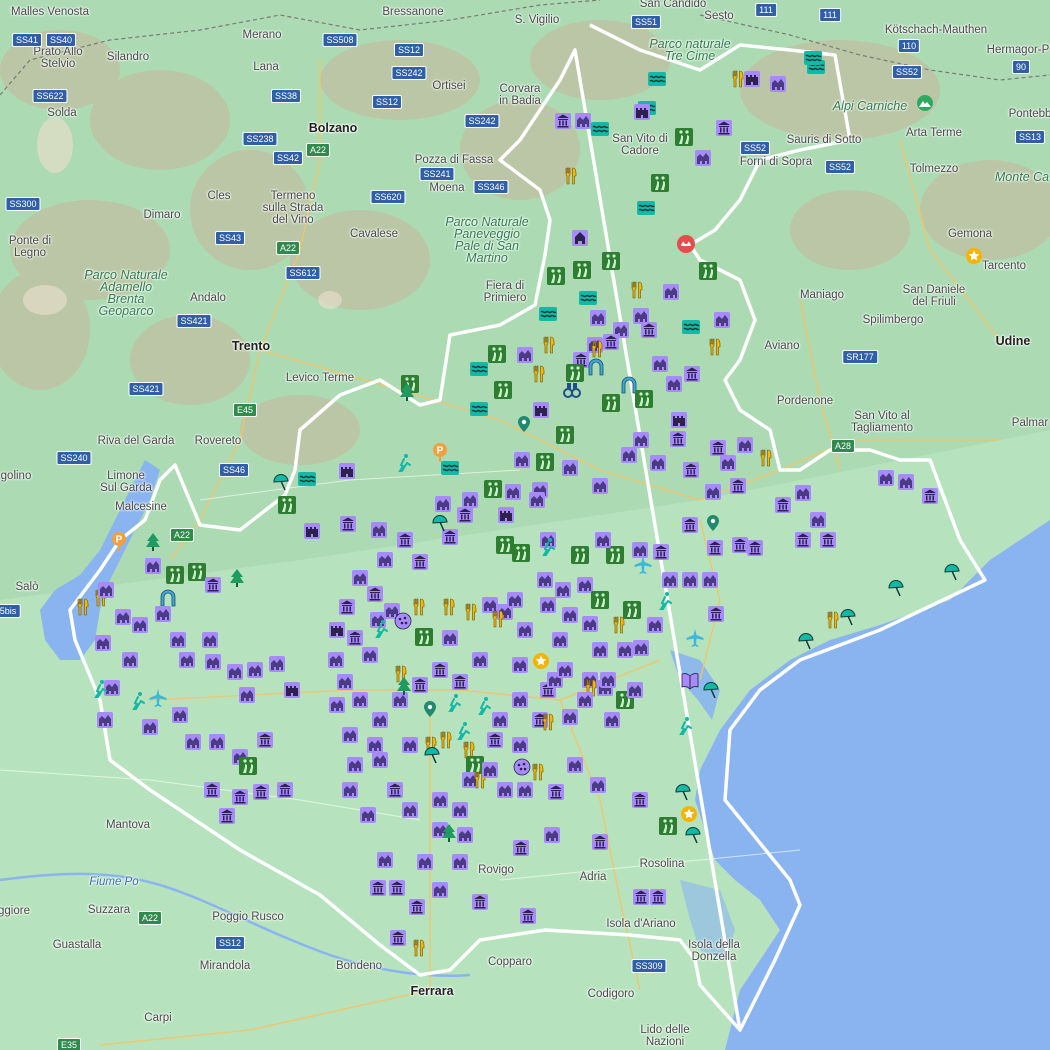  Describe the element at coordinates (580, 238) in the screenshot. I see `church-icon` at that location.